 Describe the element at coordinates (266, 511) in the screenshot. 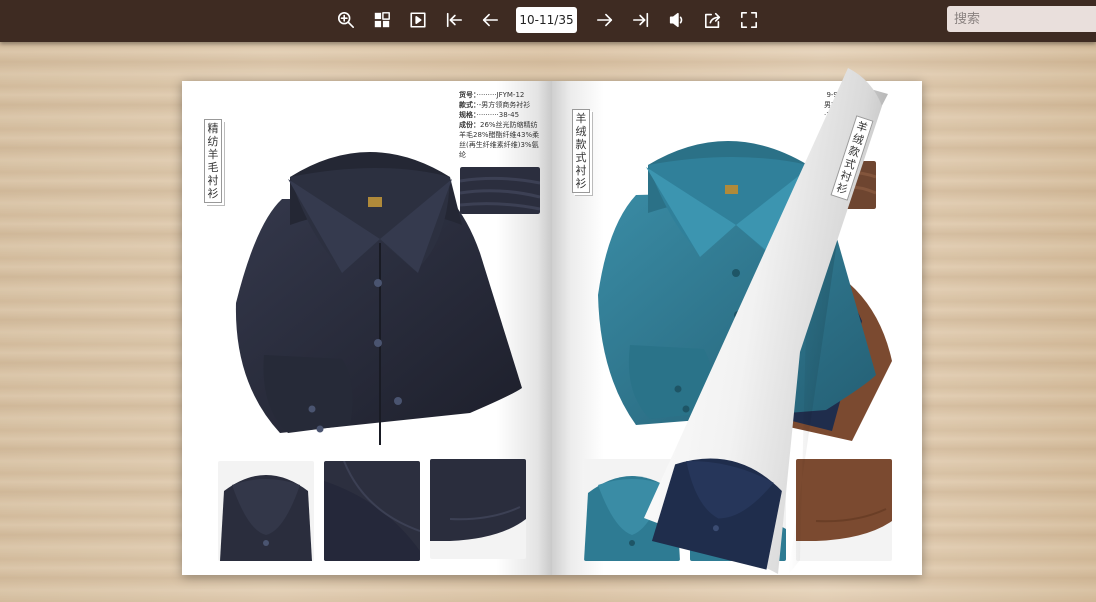

I see `collar-detail-image` at that location.